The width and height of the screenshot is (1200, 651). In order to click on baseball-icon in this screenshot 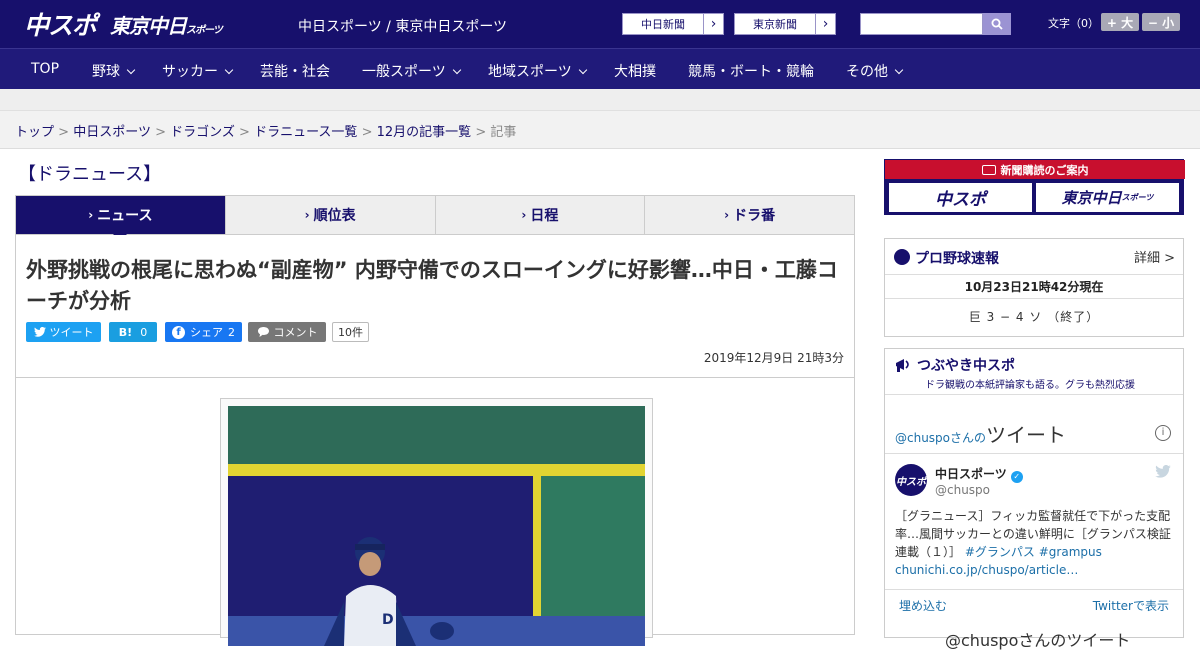, I will do `click(902, 257)`.